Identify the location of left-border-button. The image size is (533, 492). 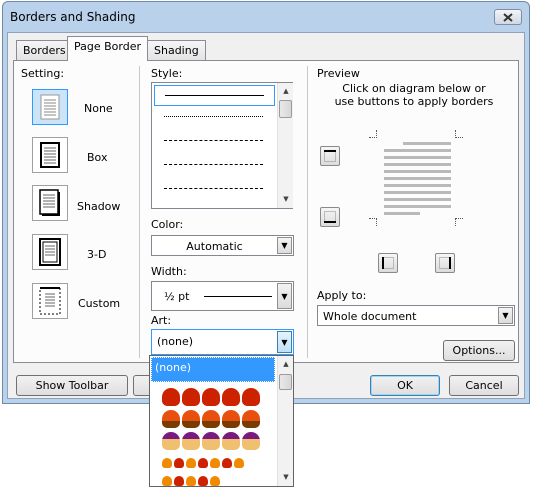
(388, 263).